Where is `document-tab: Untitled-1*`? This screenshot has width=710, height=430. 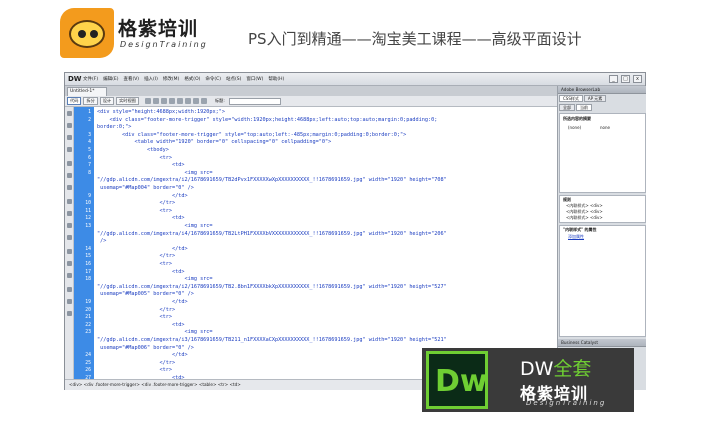
document-tab: Untitled-1* is located at coordinates (87, 91).